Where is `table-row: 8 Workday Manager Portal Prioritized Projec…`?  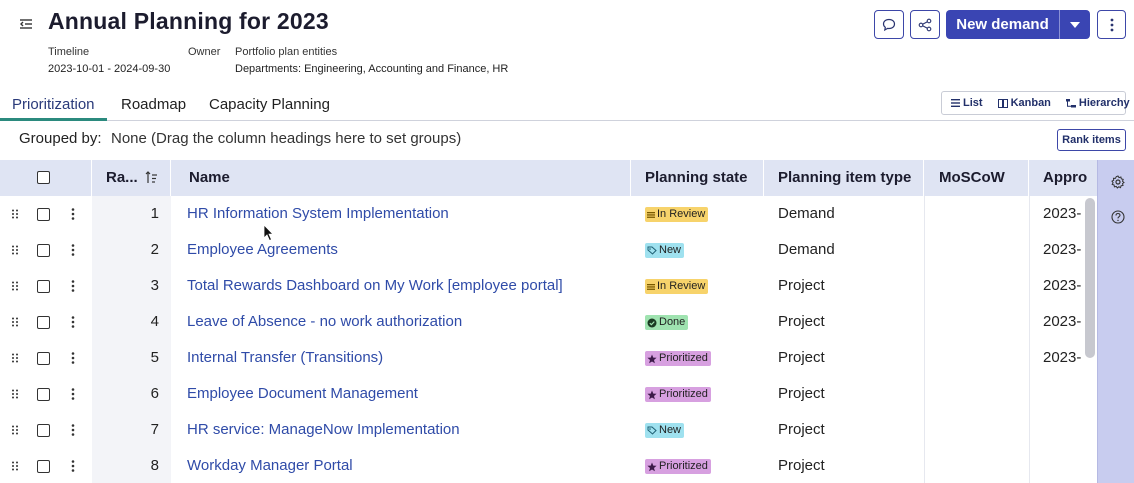 table-row: 8 Workday Manager Portal Prioritized Projec… is located at coordinates (548, 465).